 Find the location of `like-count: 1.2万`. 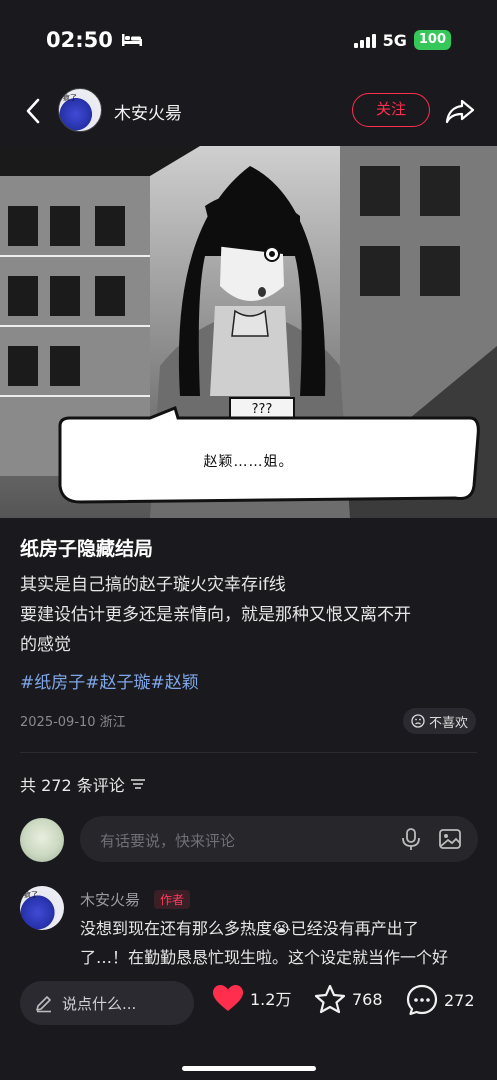

like-count: 1.2万 is located at coordinates (271, 999).